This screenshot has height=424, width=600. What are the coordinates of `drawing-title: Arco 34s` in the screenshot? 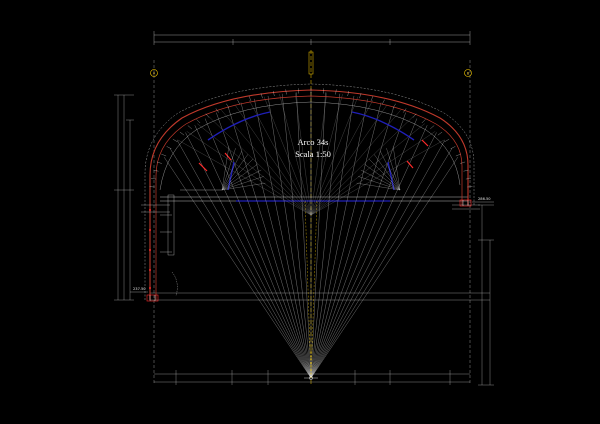 It's located at (313, 142).